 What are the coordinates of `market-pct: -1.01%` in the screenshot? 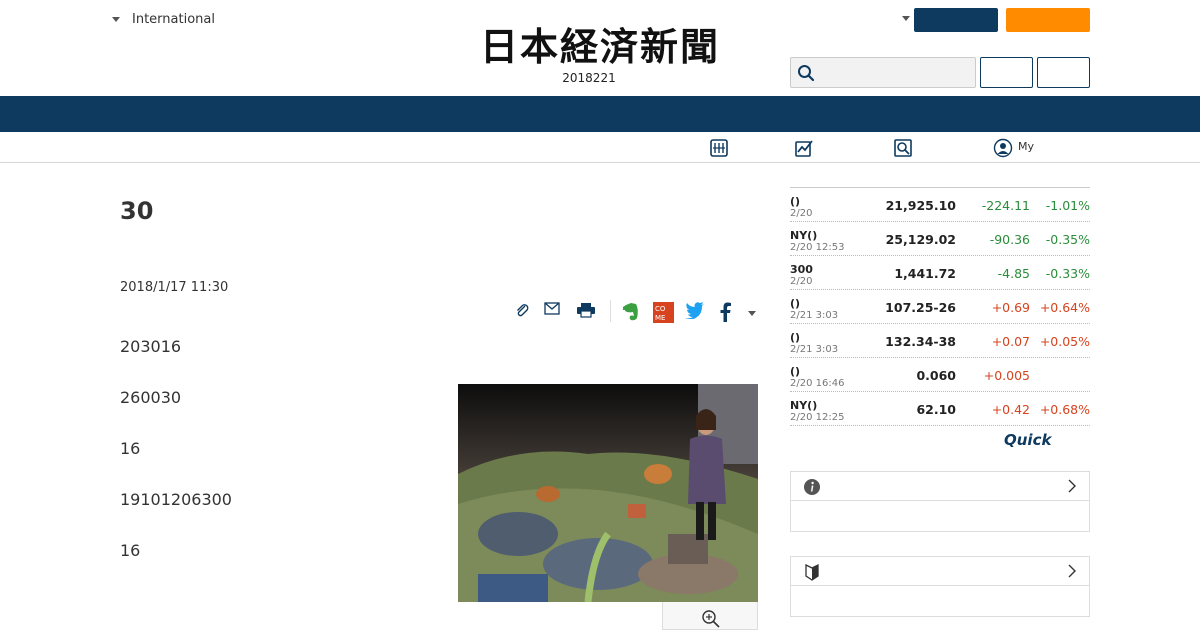 It's located at (1067, 205).